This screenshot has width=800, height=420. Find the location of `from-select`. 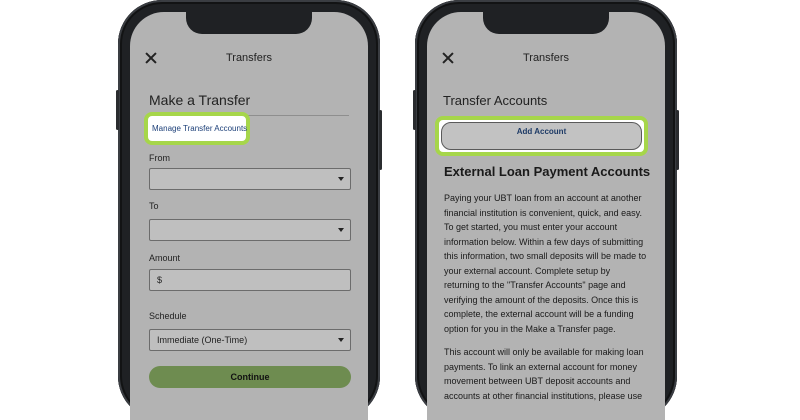

from-select is located at coordinates (250, 179).